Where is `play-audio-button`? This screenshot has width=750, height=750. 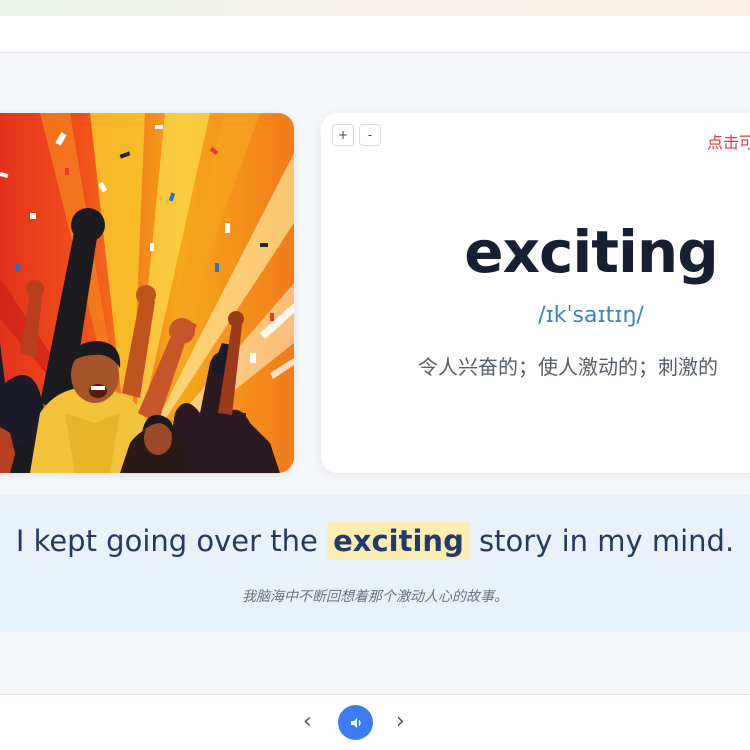 play-audio-button is located at coordinates (355, 722).